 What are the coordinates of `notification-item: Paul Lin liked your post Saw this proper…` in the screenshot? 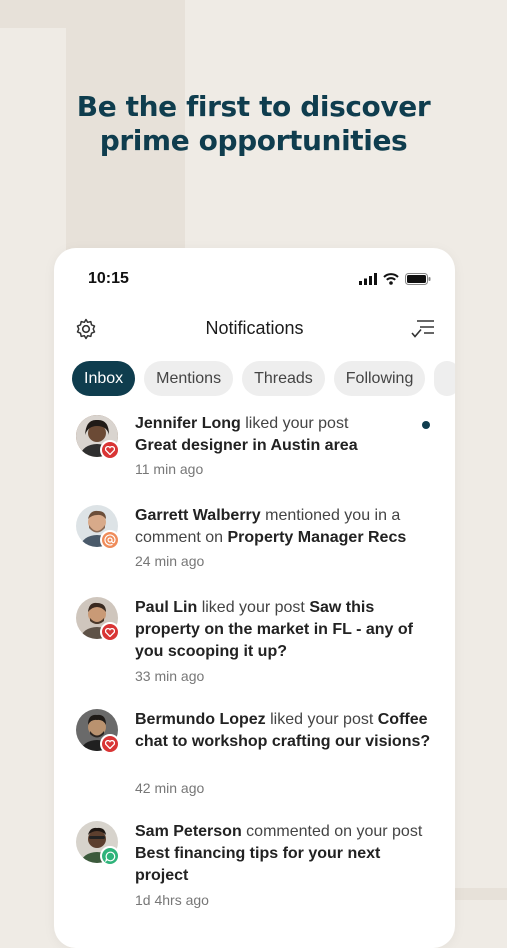 It's located at (254, 646).